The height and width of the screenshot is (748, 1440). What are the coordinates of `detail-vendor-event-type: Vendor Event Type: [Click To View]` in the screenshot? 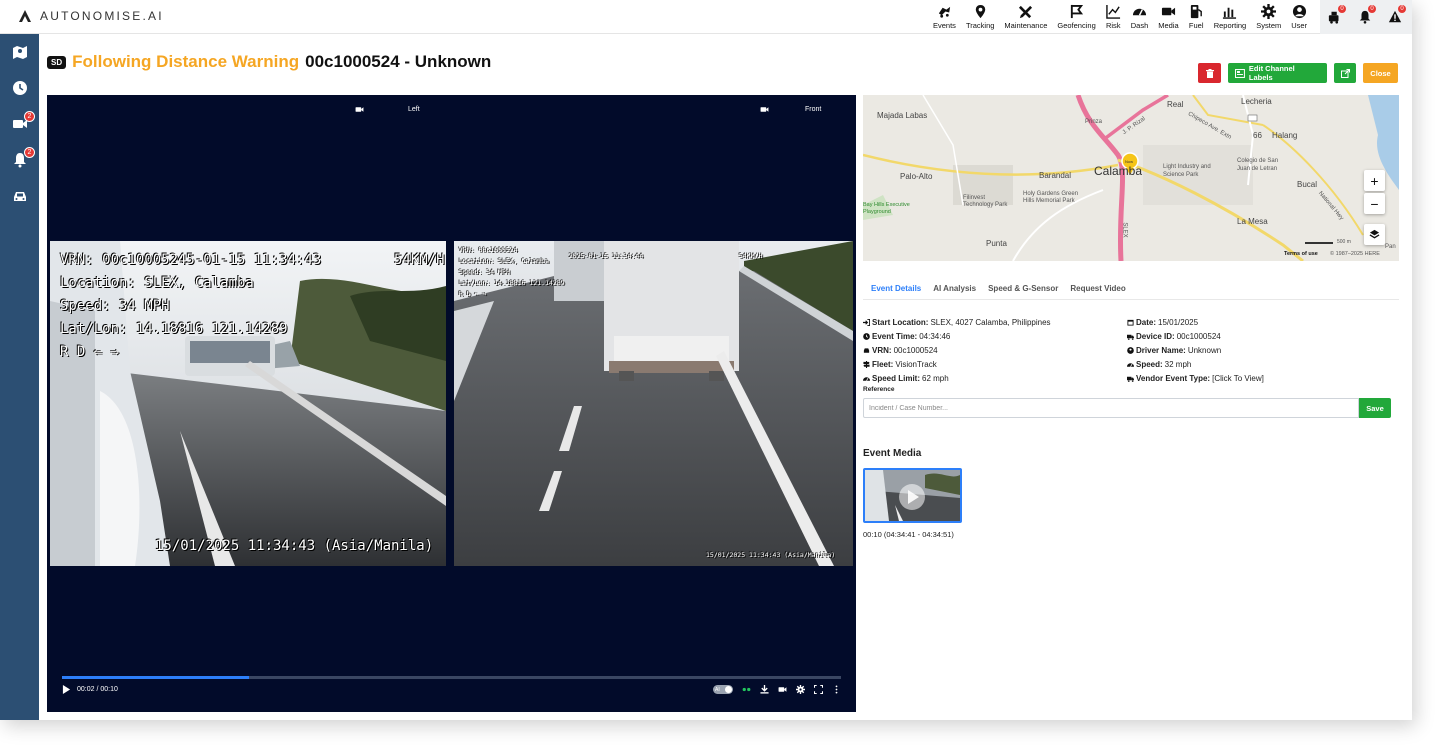 It's located at (1195, 378).